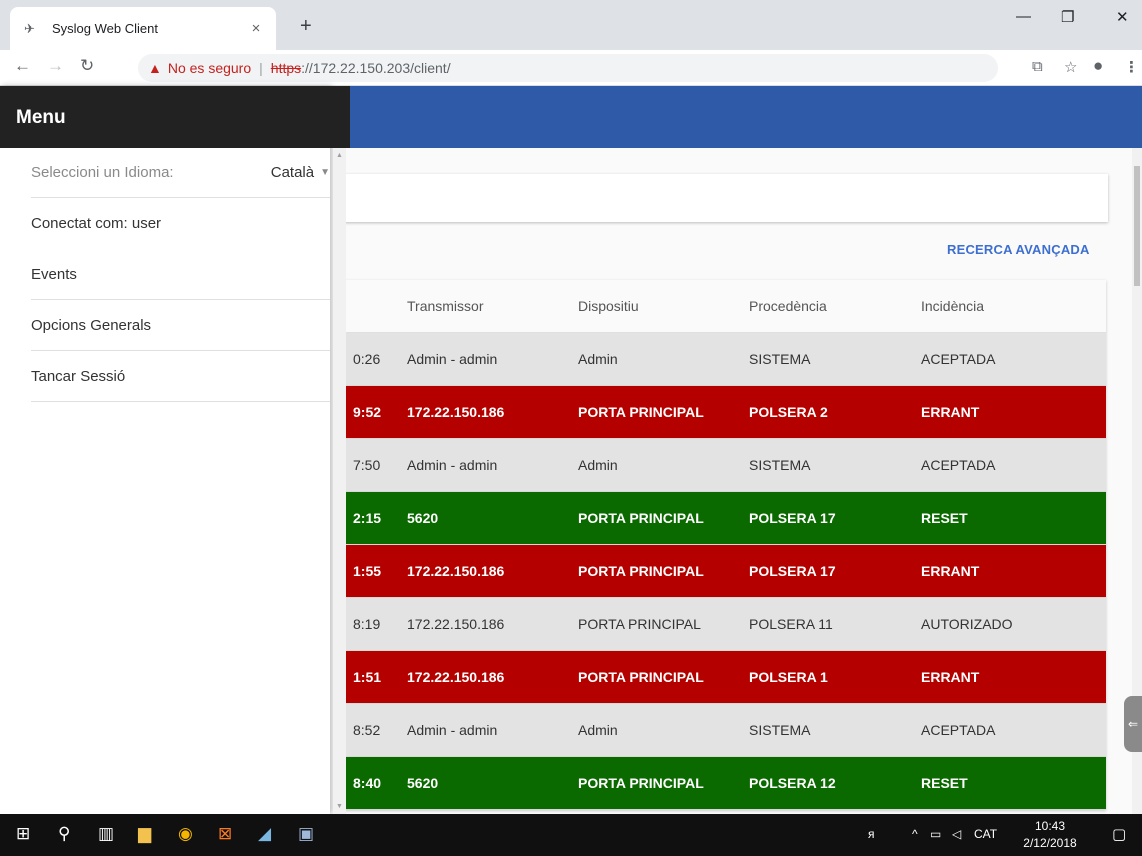  I want to click on people-icon: ᴙ, so click(871, 834).